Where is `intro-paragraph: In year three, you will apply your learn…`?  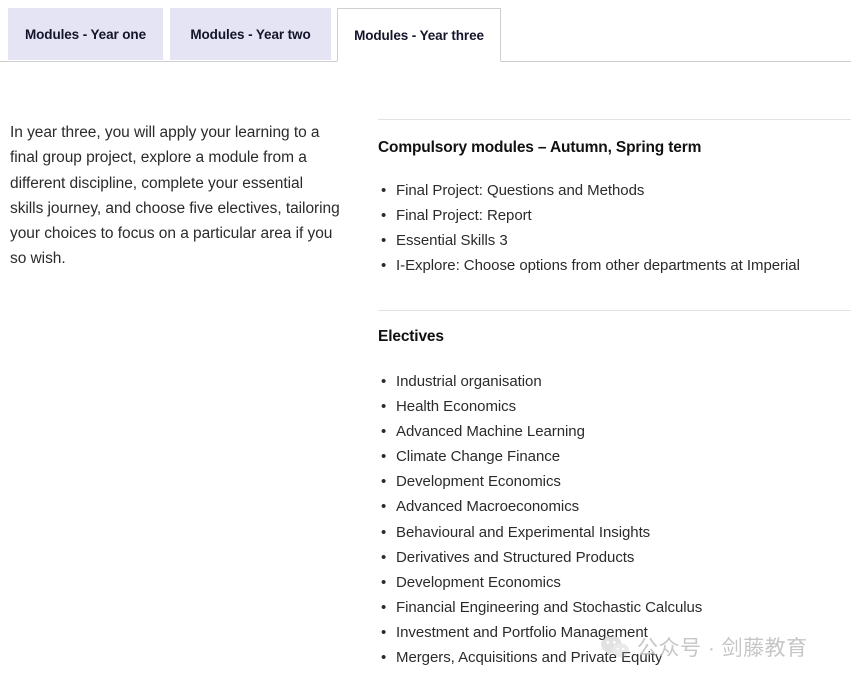
intro-paragraph: In year three, you will apply your learn… is located at coordinates (175, 196).